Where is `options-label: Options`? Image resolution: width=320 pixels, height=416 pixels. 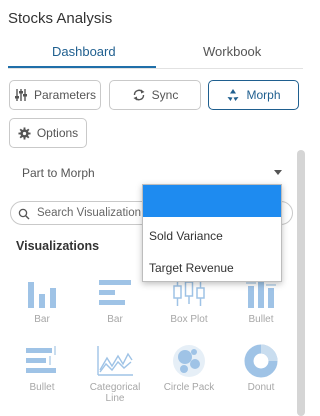 options-label: Options is located at coordinates (57, 133).